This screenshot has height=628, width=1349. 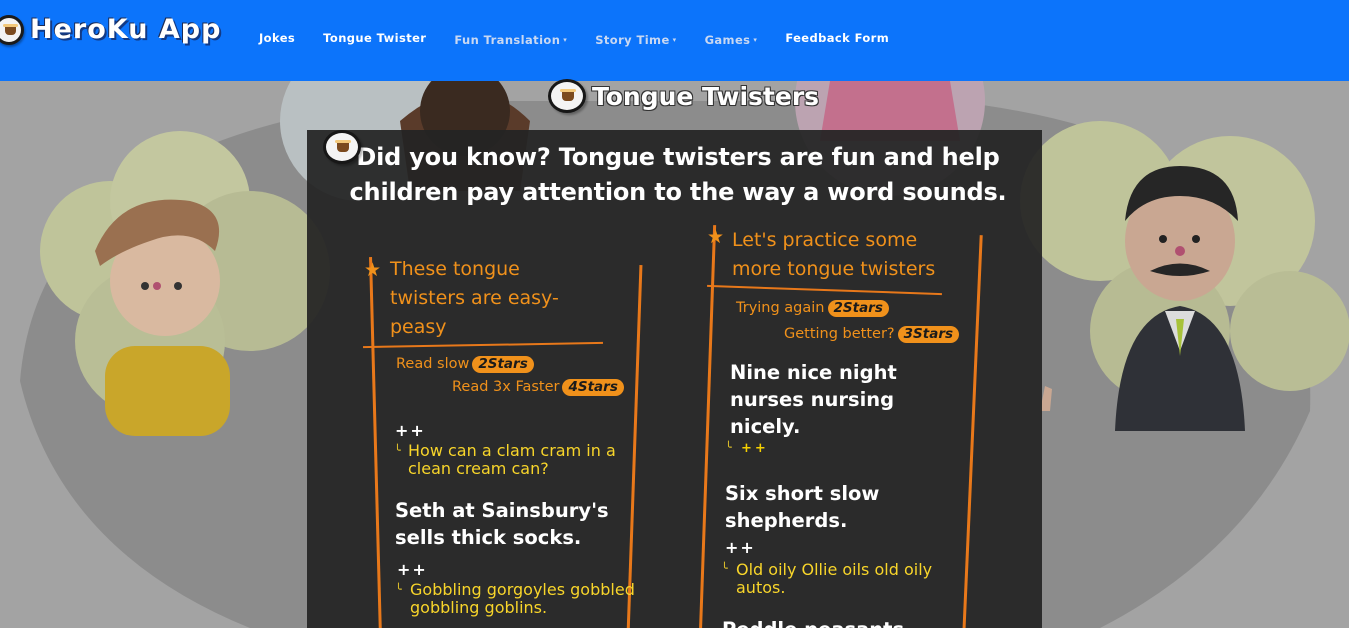 I want to click on nav-story-time-dropdown: Story Time ▾, so click(x=635, y=40).